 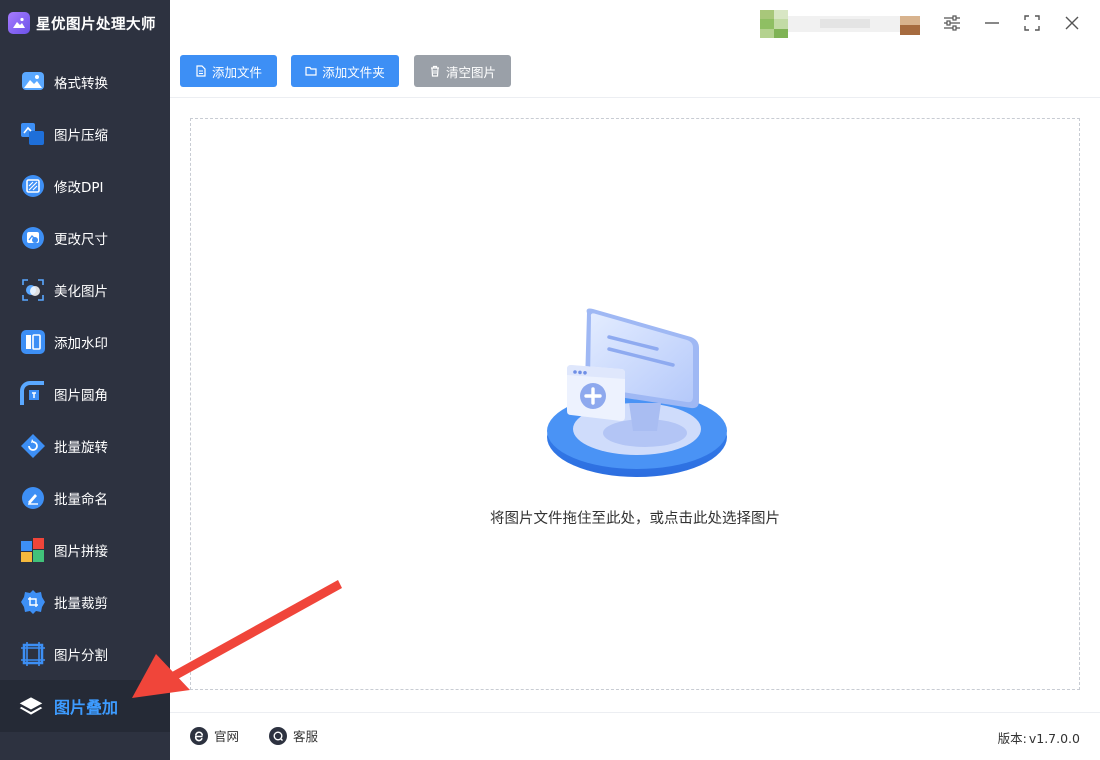 What do you see at coordinates (81, 552) in the screenshot?
I see `sidebar-item-label: 图片拼接` at bounding box center [81, 552].